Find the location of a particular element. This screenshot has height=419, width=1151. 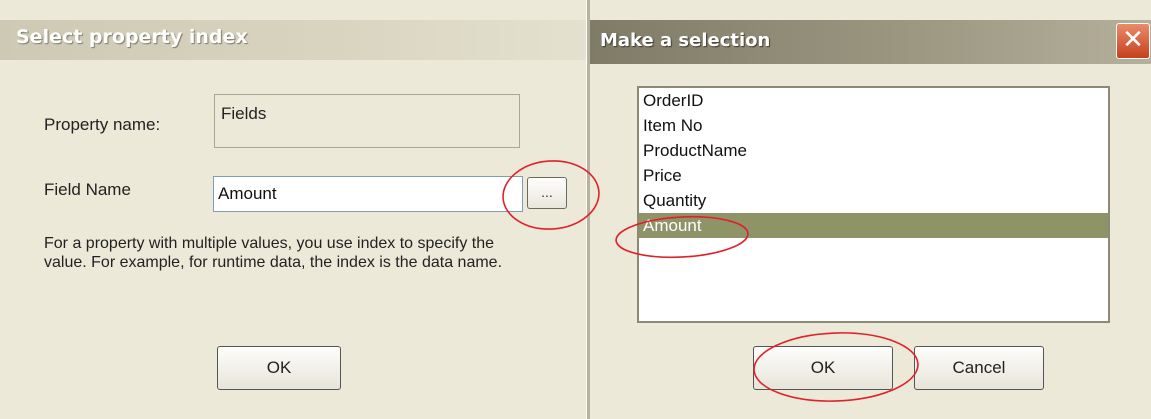

list-item-price: Price is located at coordinates (873, 175).